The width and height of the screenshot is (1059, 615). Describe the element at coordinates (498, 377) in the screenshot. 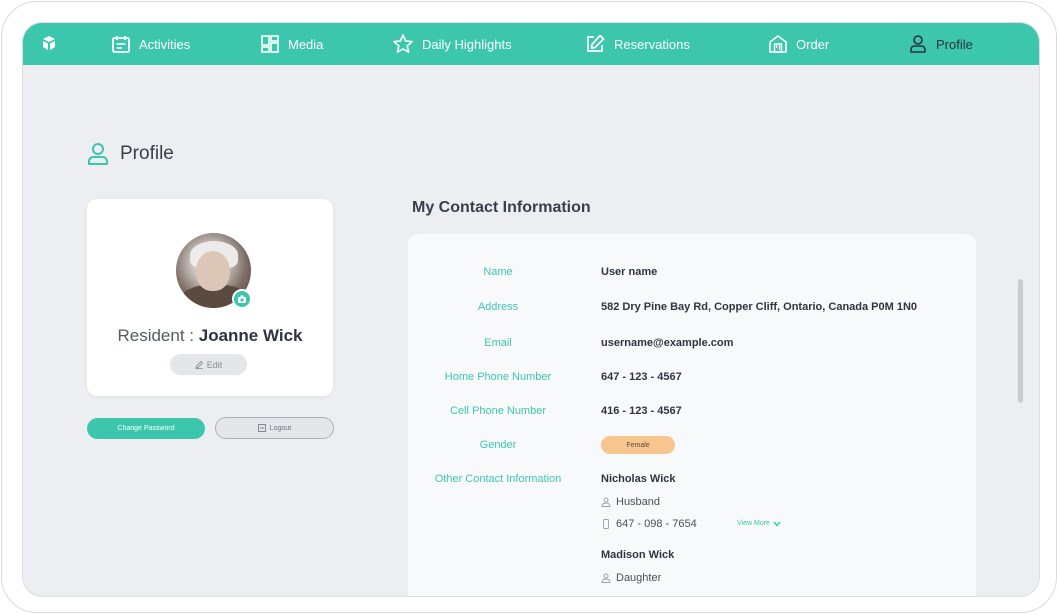

I see `field-label-home-phone: Home Phone Number` at that location.